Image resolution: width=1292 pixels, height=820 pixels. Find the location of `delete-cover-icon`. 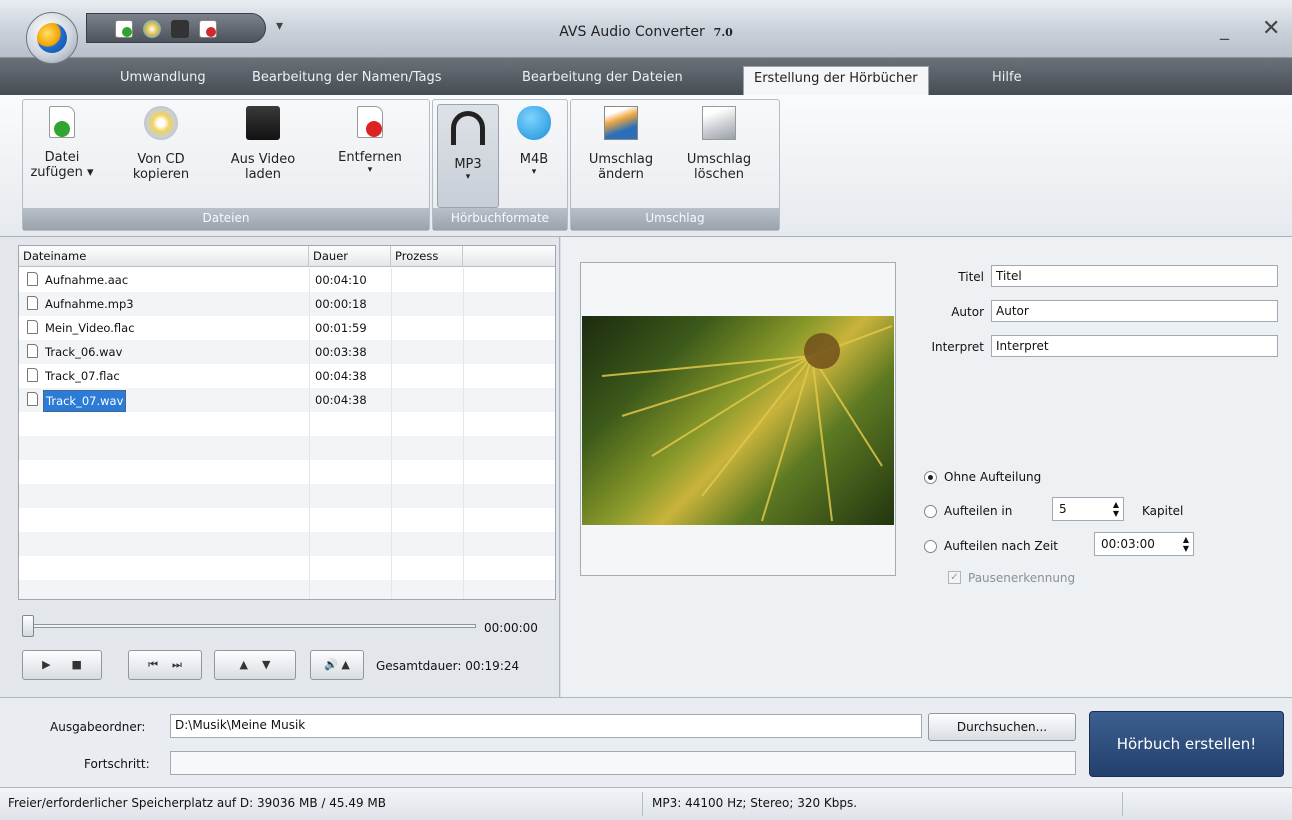

delete-cover-icon is located at coordinates (719, 123).